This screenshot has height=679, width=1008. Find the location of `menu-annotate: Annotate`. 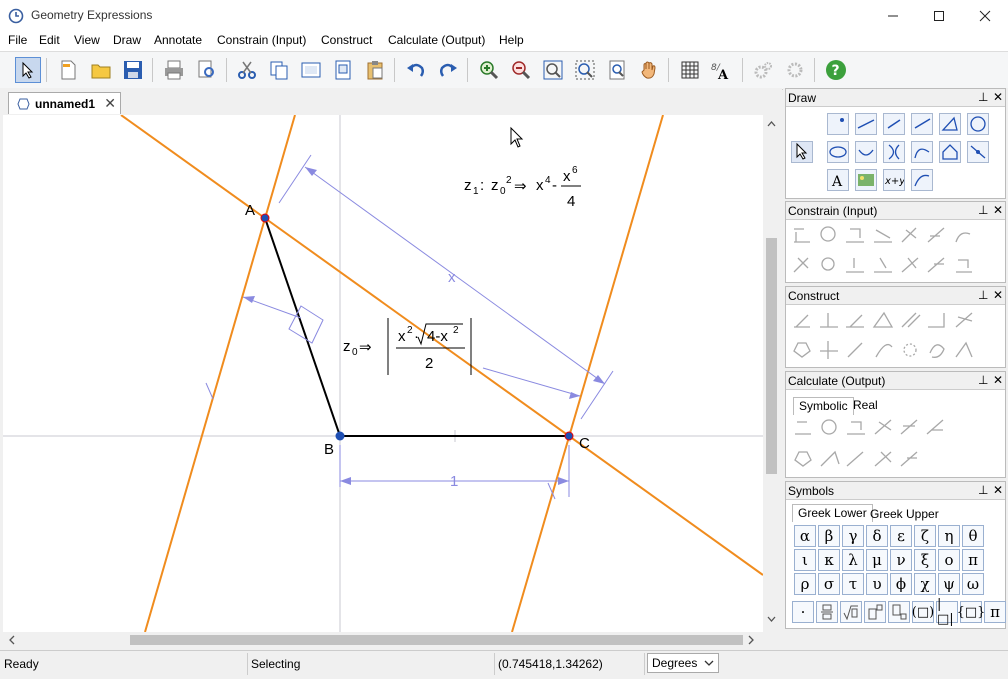

menu-annotate: Annotate is located at coordinates (178, 40).